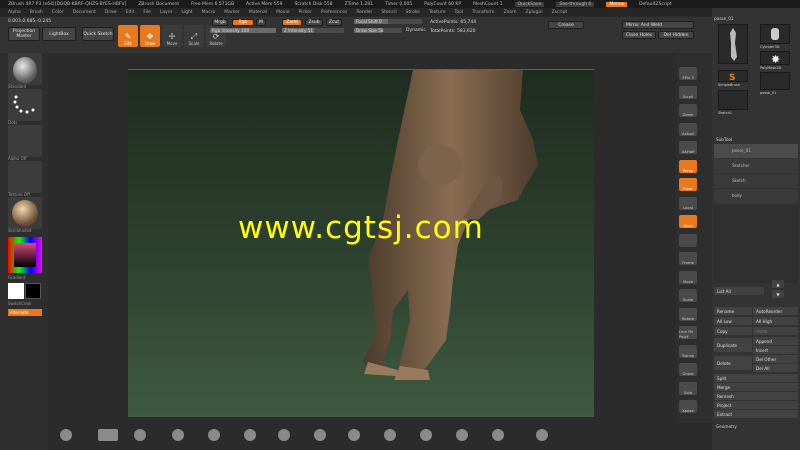 The image size is (800, 450). What do you see at coordinates (534, 12) in the screenshot?
I see `menu-item-zplugin: Zplugin` at bounding box center [534, 12].